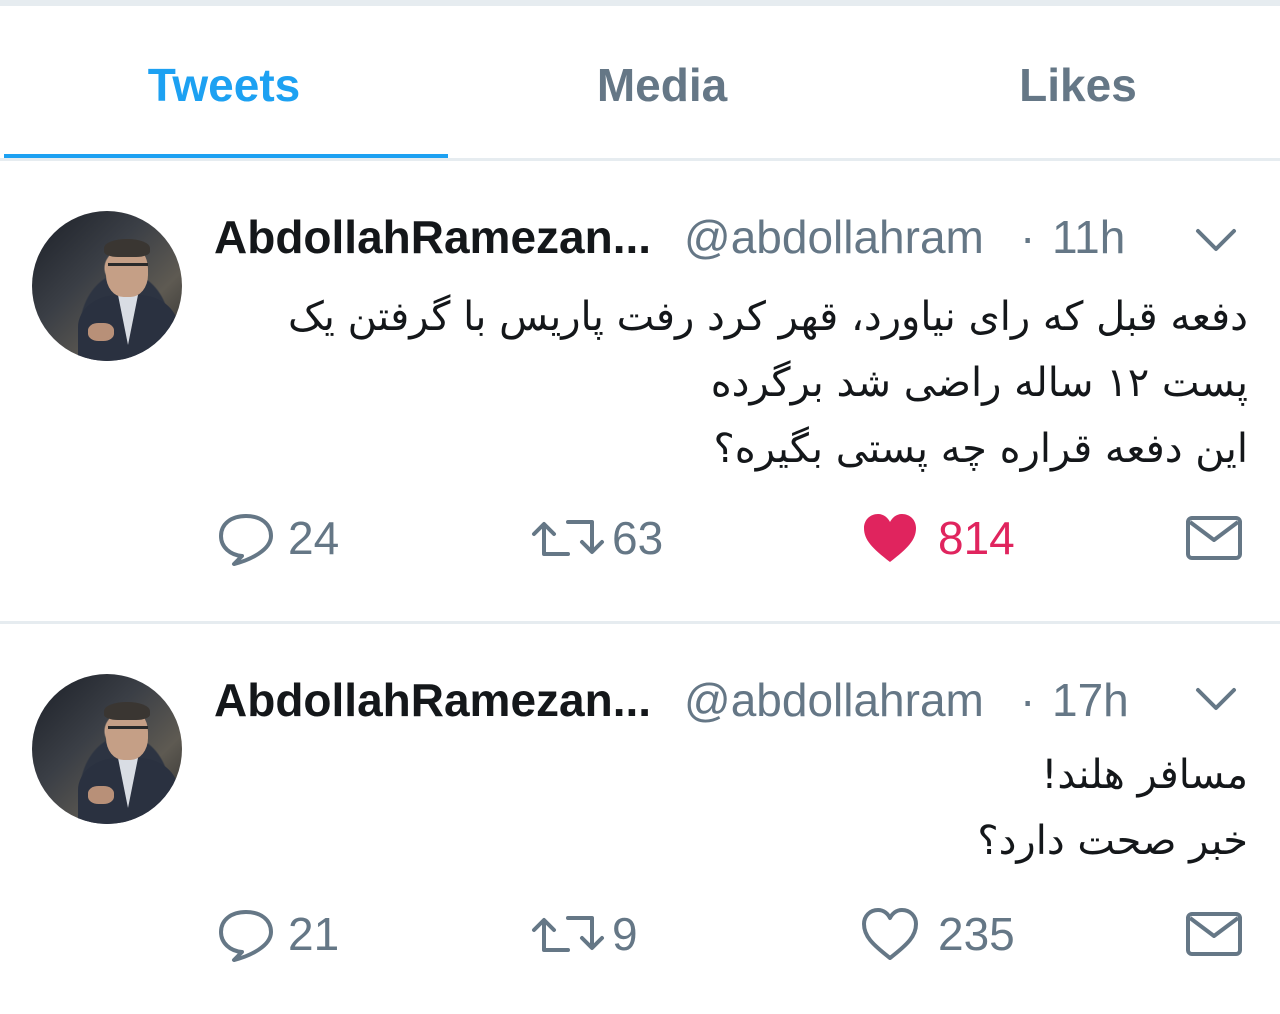 The height and width of the screenshot is (1014, 1280). I want to click on tab-tweets: Tweets, so click(224, 85).